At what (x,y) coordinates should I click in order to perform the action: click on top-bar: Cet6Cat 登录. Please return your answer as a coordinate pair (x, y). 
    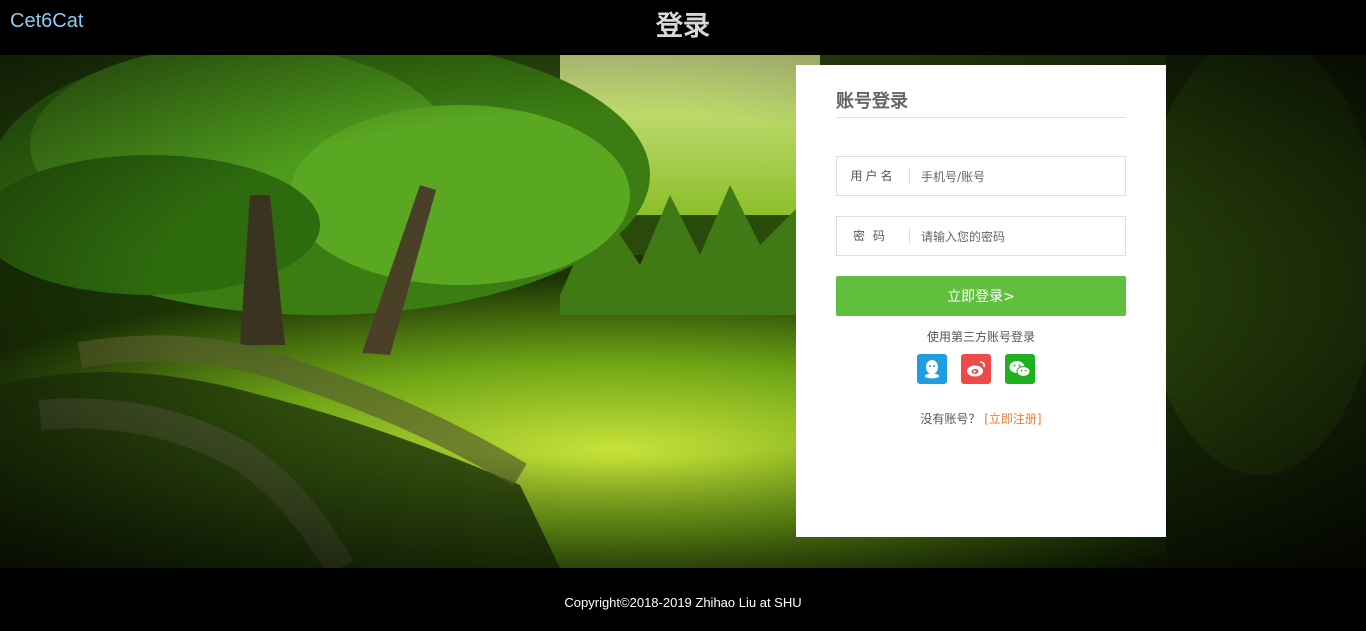
    Looking at the image, I should click on (683, 27).